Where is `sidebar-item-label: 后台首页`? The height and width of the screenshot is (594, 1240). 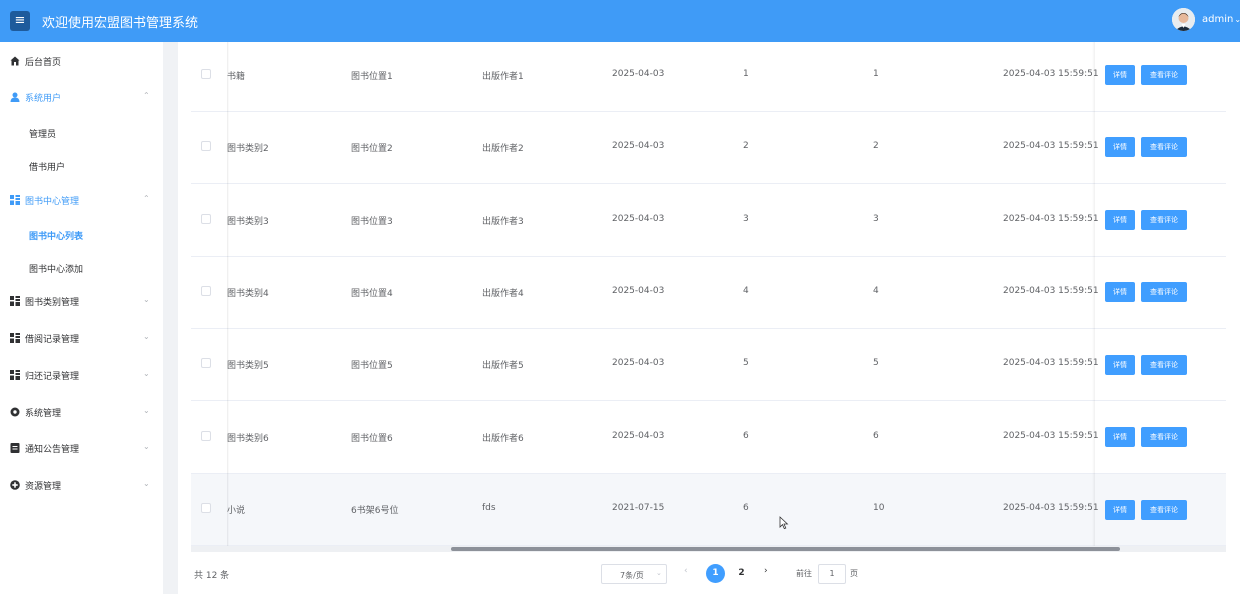 sidebar-item-label: 后台首页 is located at coordinates (43, 63).